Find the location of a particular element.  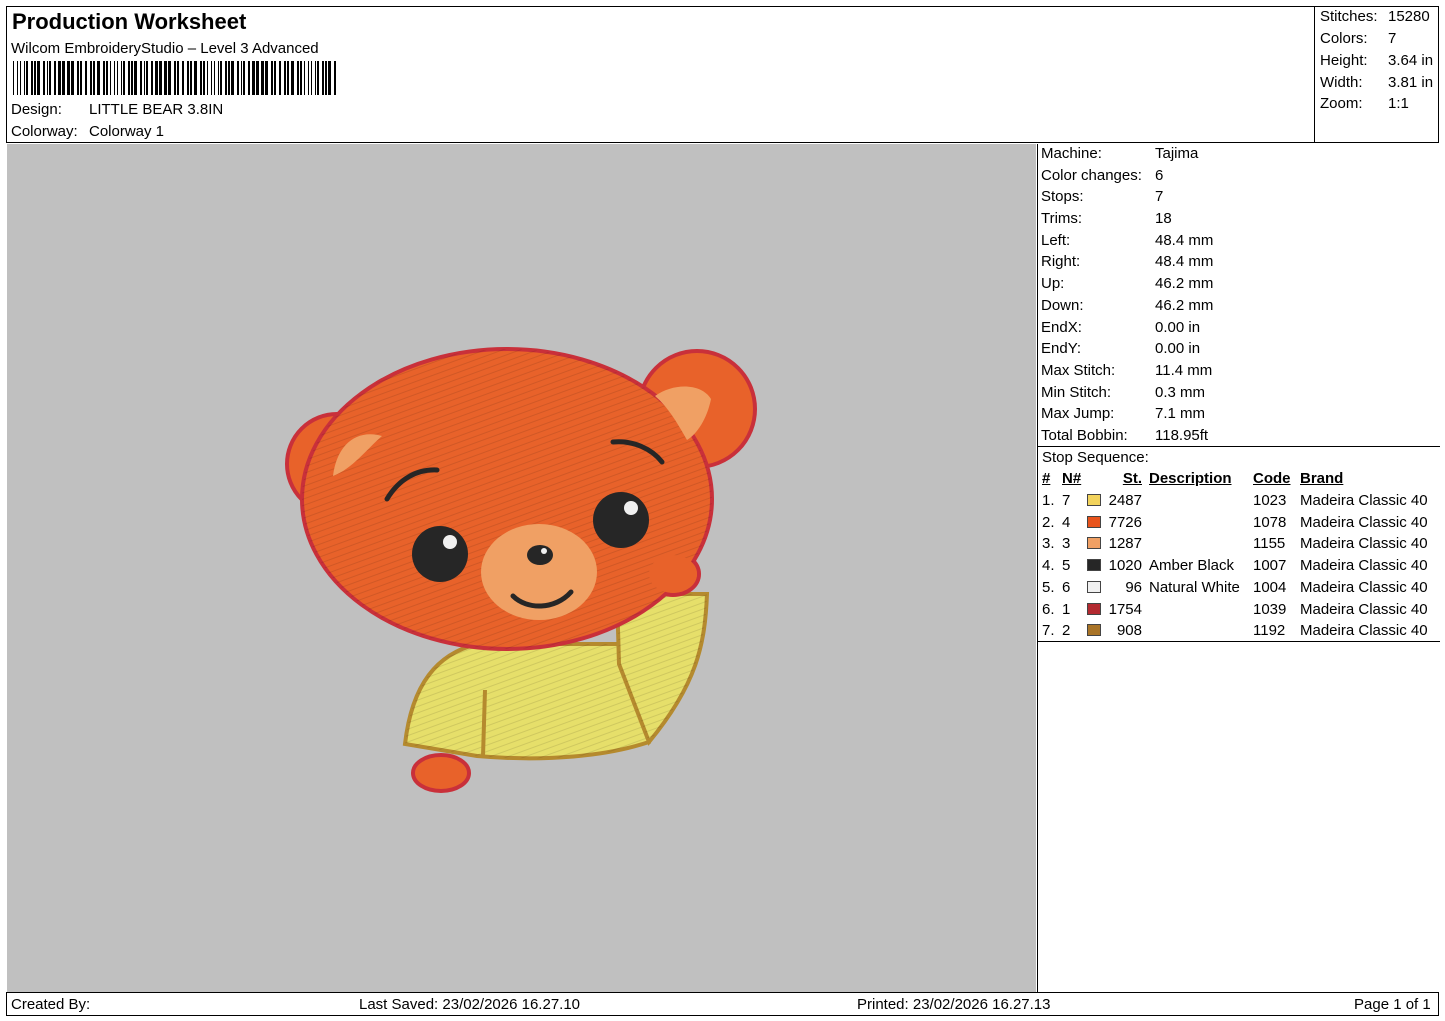

machine-info-row: Left: 48.4 mm is located at coordinates (1240, 242).